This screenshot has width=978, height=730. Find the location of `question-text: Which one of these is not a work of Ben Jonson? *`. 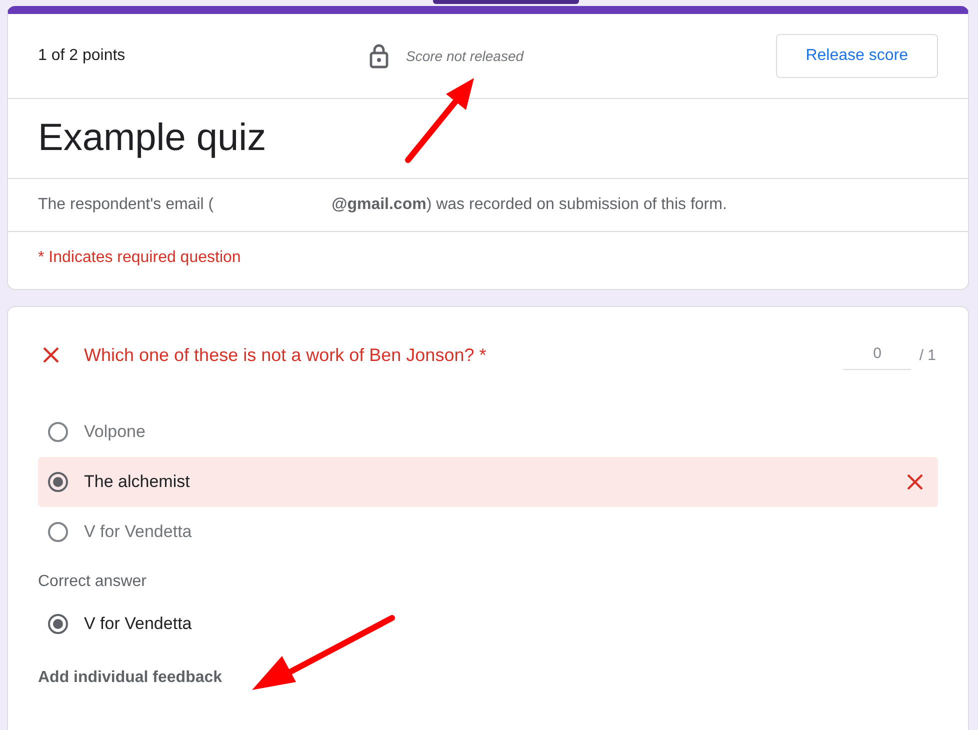

question-text: Which one of these is not a work of Ben Jonson? * is located at coordinates (286, 355).